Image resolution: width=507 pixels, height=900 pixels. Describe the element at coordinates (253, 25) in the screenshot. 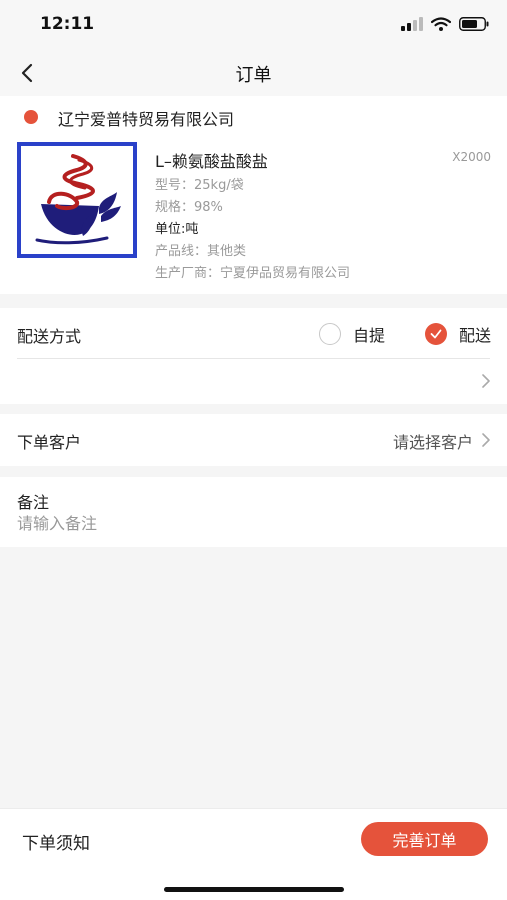

I see `status-bar: 12:11` at that location.